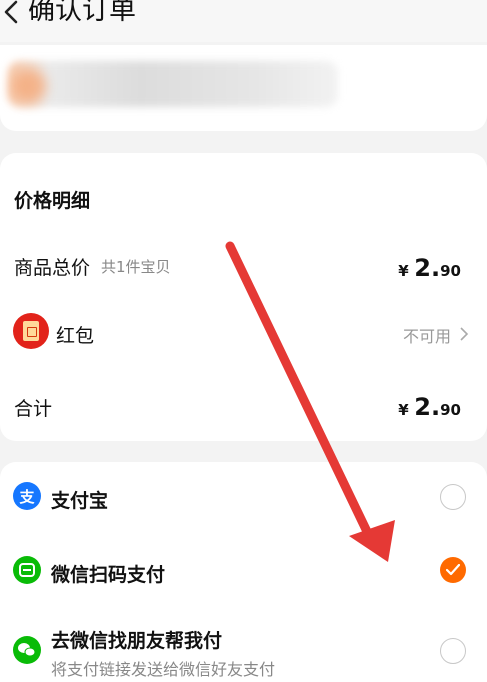  I want to click on page-title: 确认订单, so click(82, 13).